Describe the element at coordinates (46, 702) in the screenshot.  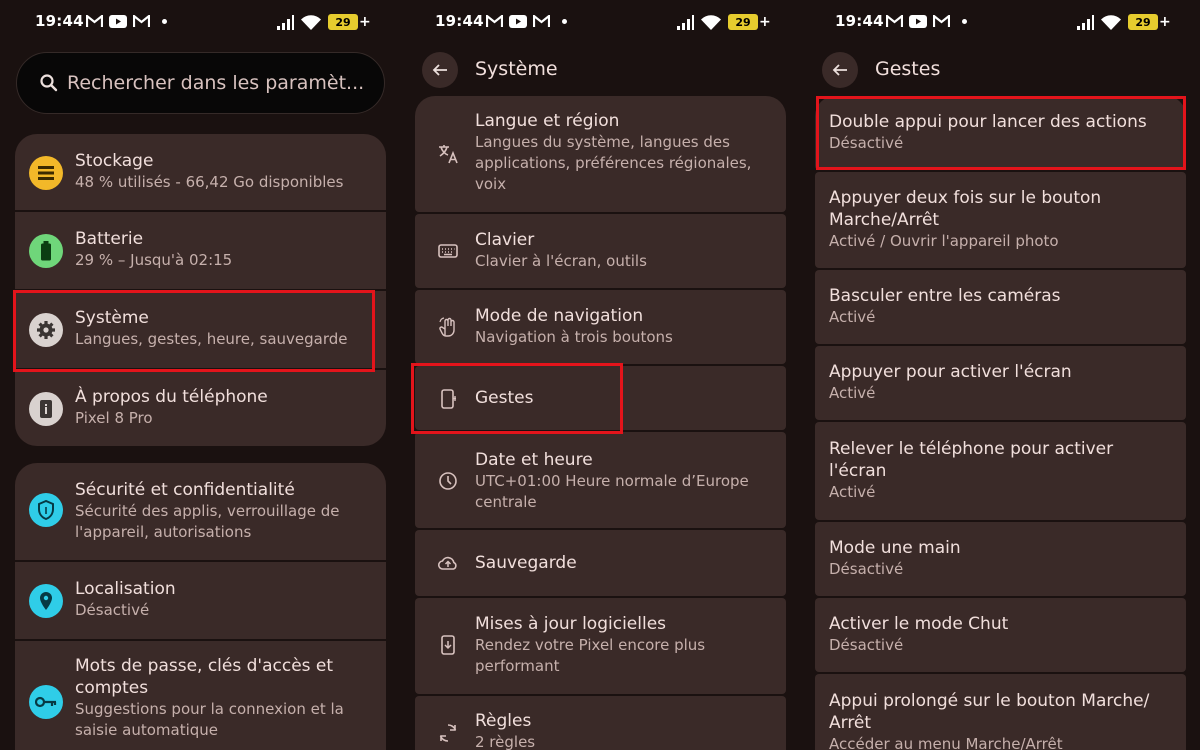
I see `key-icon` at that location.